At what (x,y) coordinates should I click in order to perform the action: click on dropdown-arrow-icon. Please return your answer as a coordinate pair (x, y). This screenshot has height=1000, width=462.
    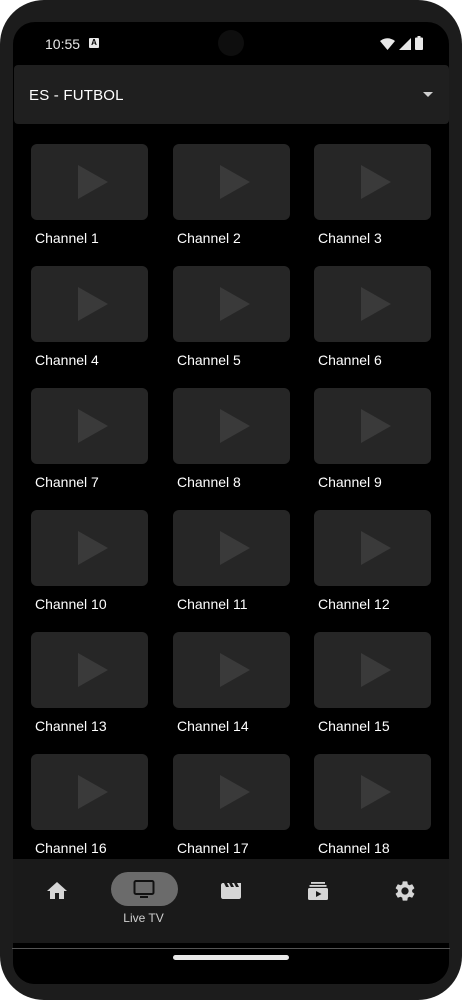
    Looking at the image, I should click on (428, 94).